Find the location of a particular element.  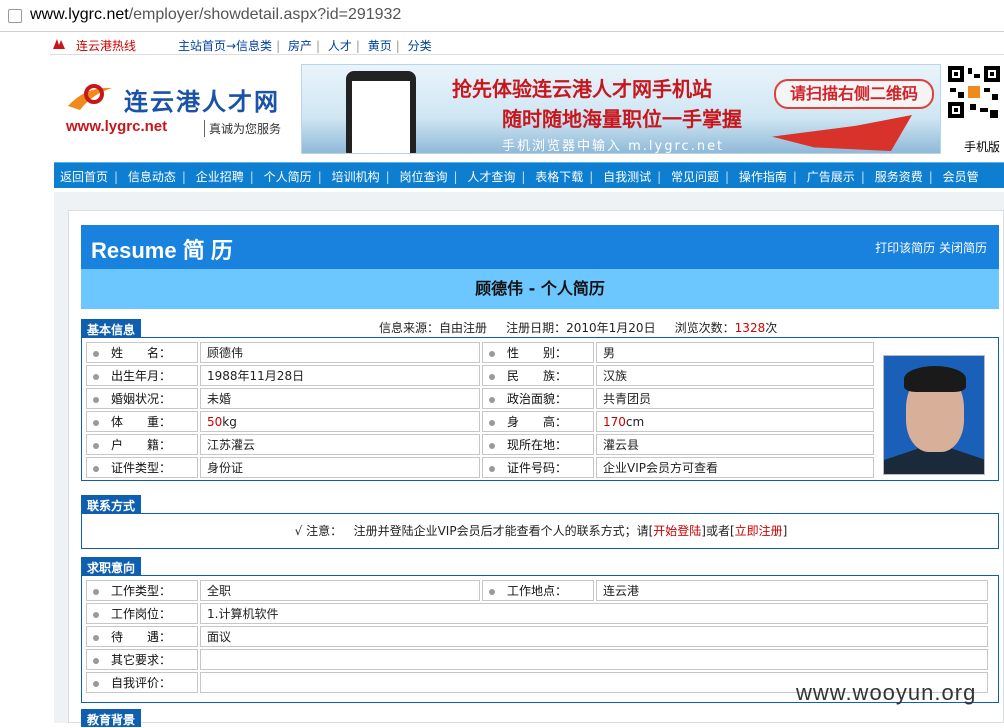

hotline-icon is located at coordinates (59, 44).